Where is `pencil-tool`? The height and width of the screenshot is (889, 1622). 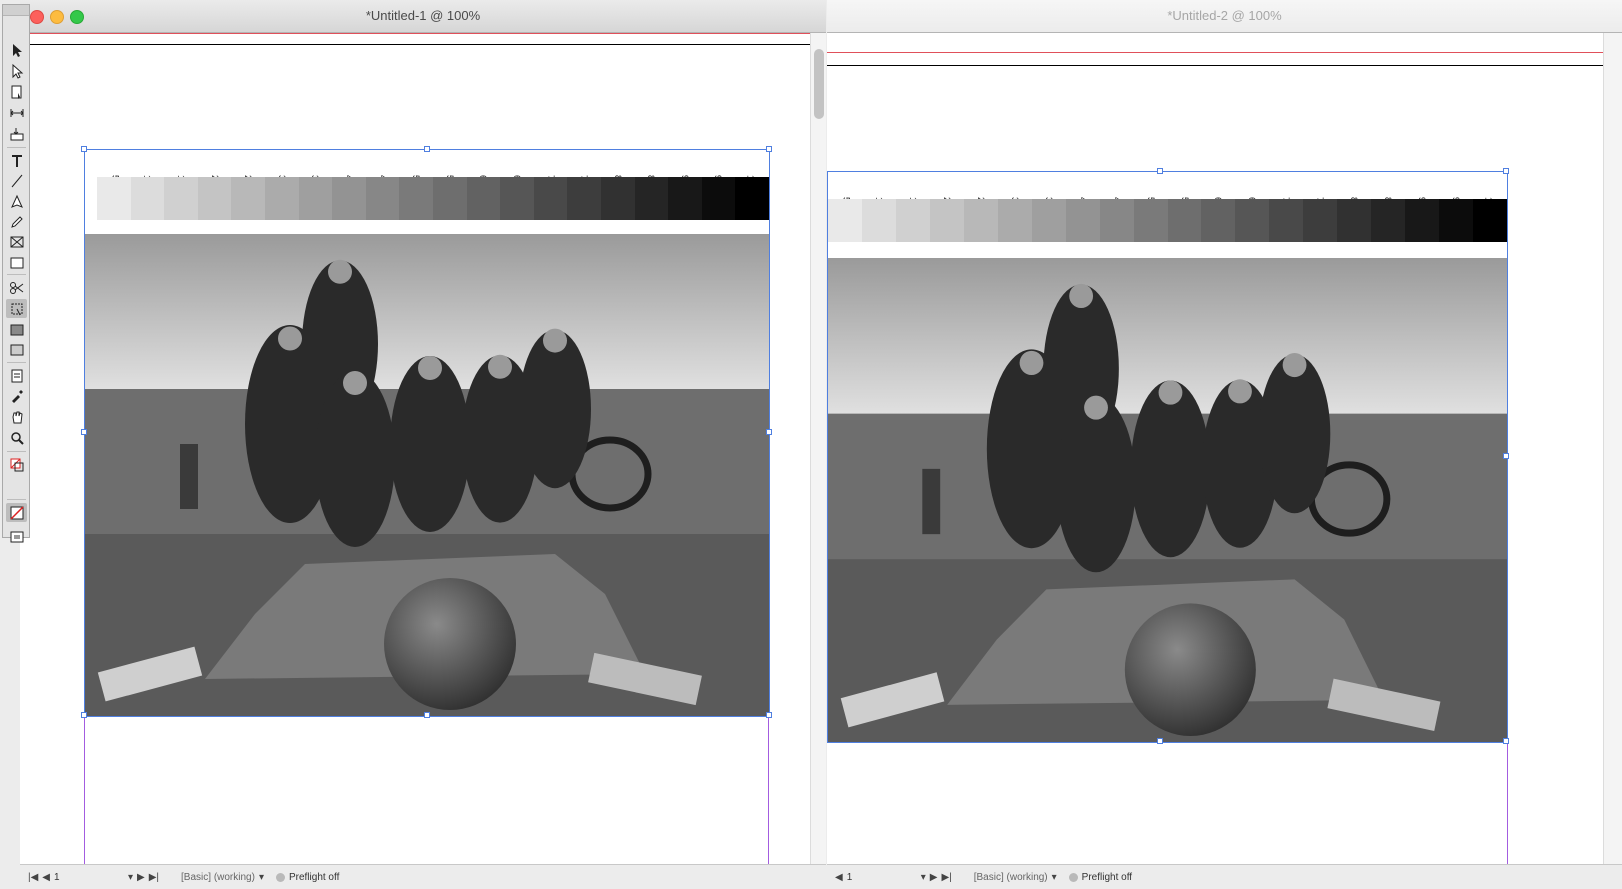
pencil-tool is located at coordinates (16, 221).